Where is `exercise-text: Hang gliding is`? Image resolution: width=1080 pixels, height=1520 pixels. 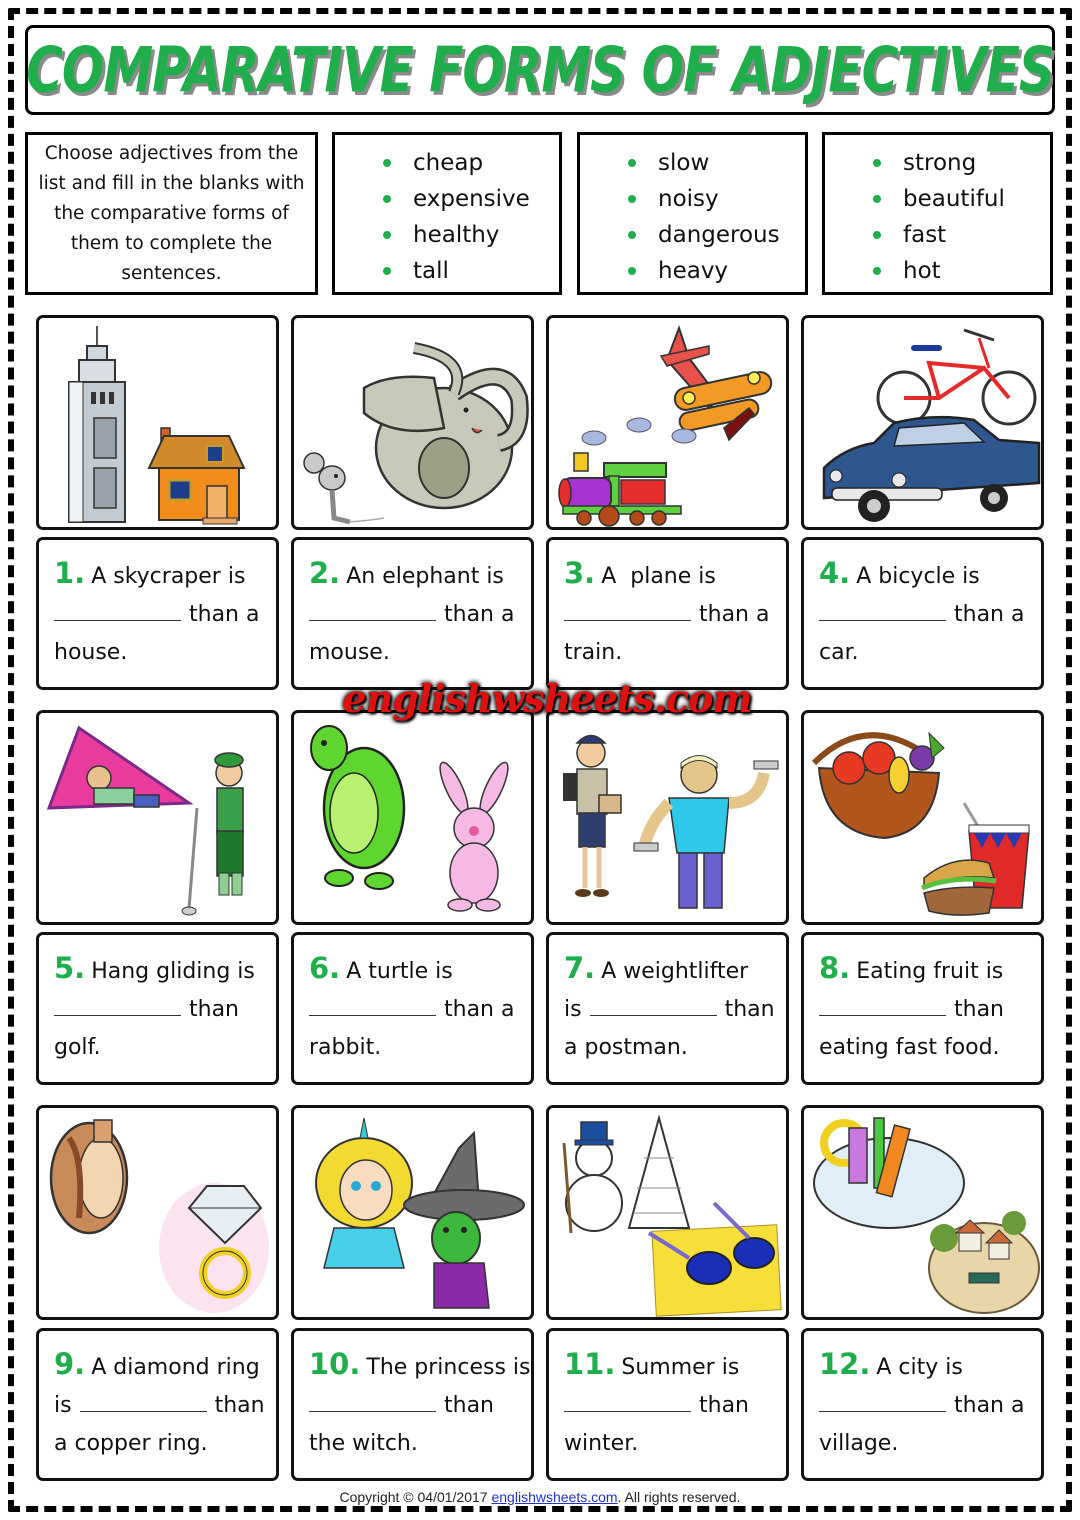 exercise-text: Hang gliding is is located at coordinates (173, 971).